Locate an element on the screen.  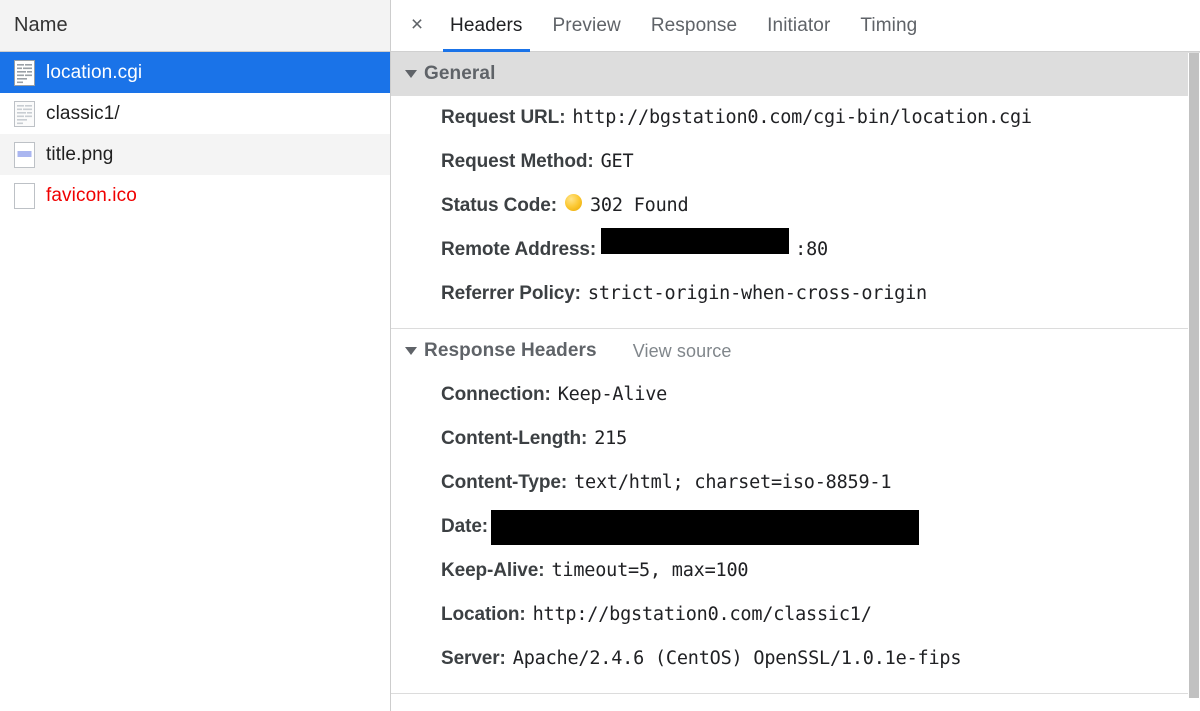
header-row-remote-address: Remote Address: :80 is located at coordinates (795, 250).